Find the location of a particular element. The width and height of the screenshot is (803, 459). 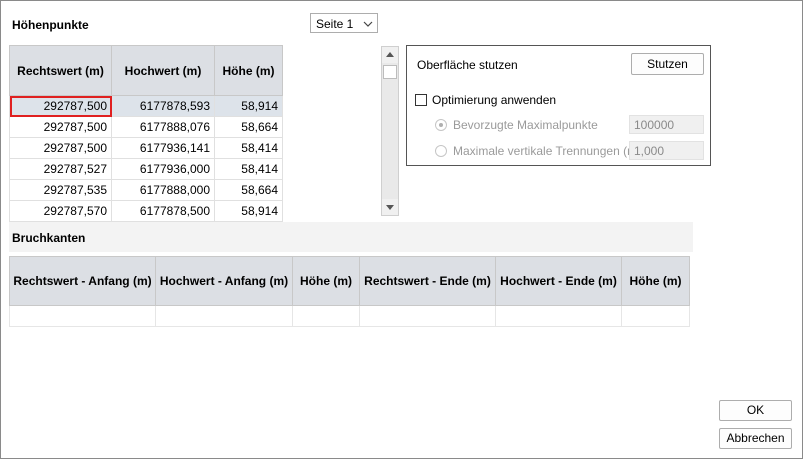

table-row: 292787,500 6177888,076 58,664 is located at coordinates (146, 127).